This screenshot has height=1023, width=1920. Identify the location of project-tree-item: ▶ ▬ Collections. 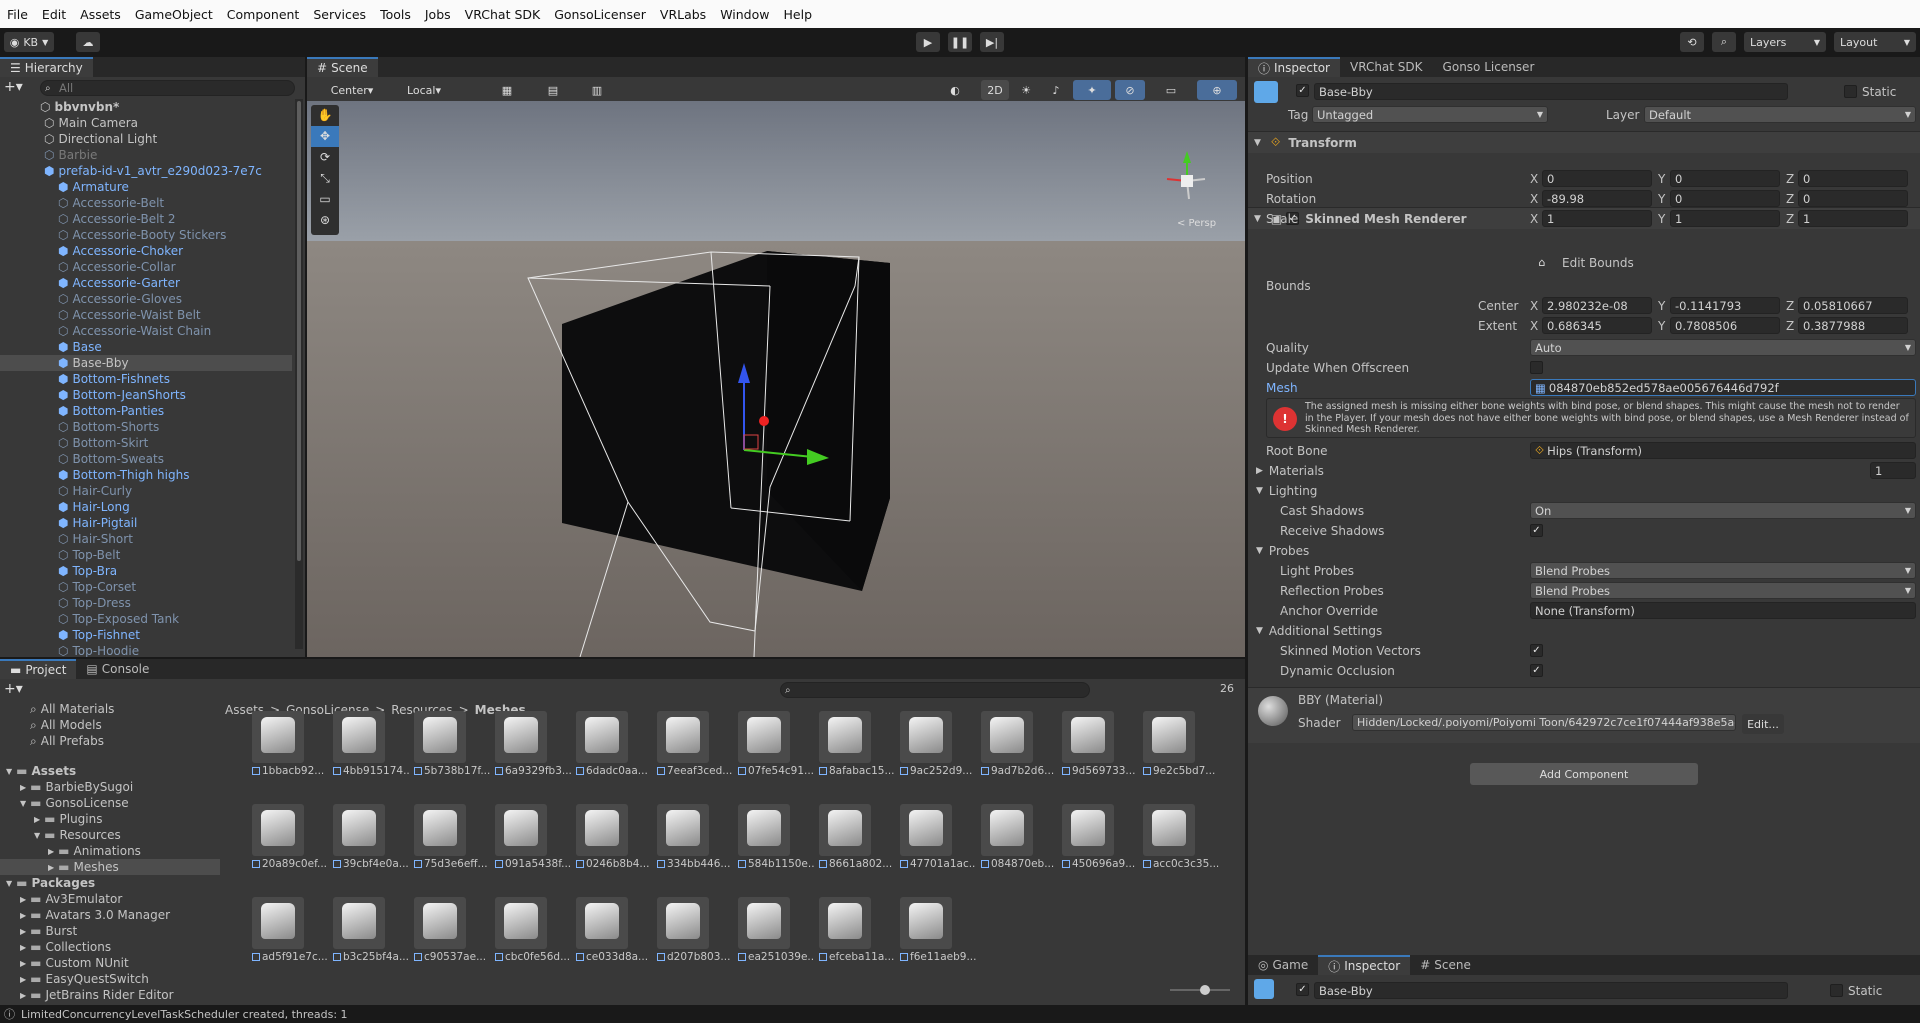
(110, 947).